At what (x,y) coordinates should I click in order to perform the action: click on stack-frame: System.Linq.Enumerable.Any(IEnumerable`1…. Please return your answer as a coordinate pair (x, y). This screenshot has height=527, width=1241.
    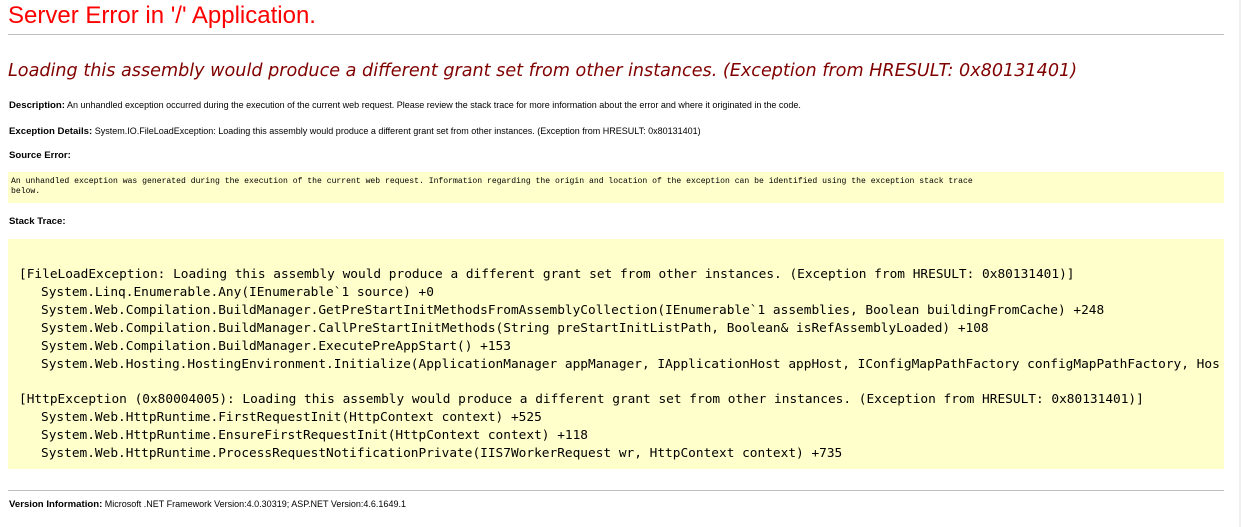
    Looking at the image, I should click on (237, 292).